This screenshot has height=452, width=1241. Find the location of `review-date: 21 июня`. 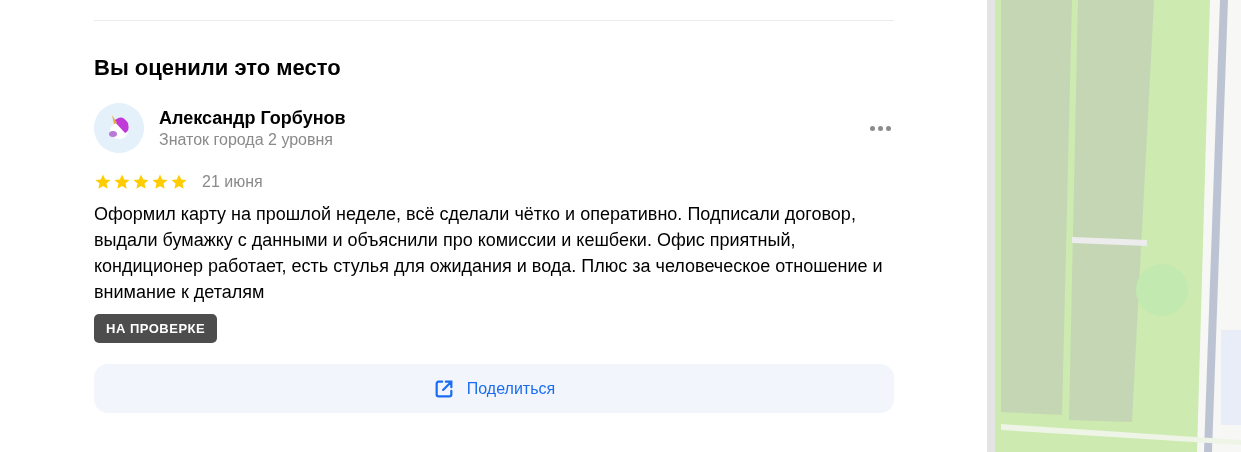

review-date: 21 июня is located at coordinates (232, 182).